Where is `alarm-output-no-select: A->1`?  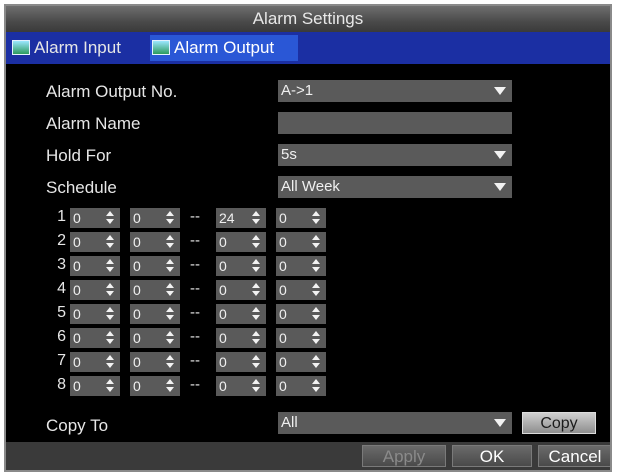 alarm-output-no-select: A->1 is located at coordinates (395, 91).